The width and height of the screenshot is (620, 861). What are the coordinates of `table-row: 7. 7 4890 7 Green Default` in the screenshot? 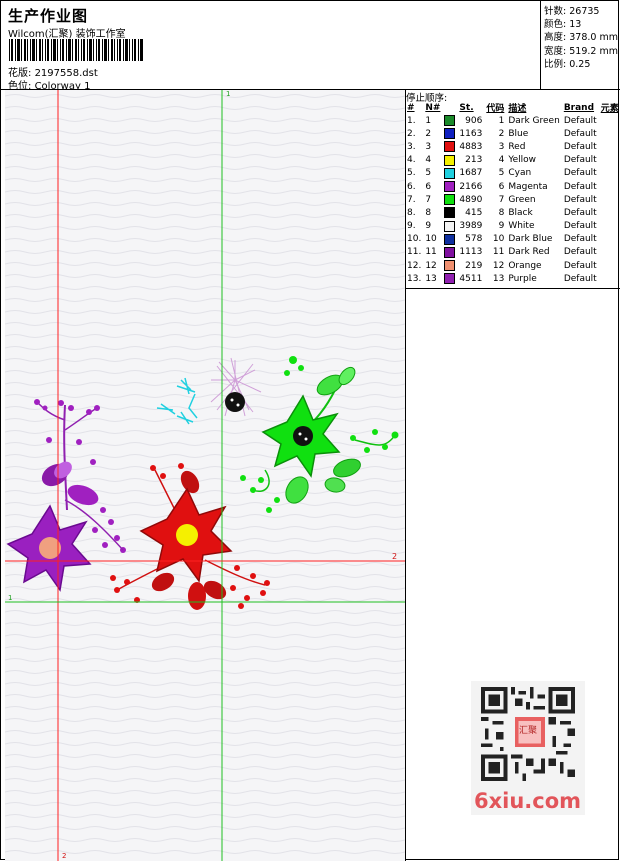 It's located at (512, 199).